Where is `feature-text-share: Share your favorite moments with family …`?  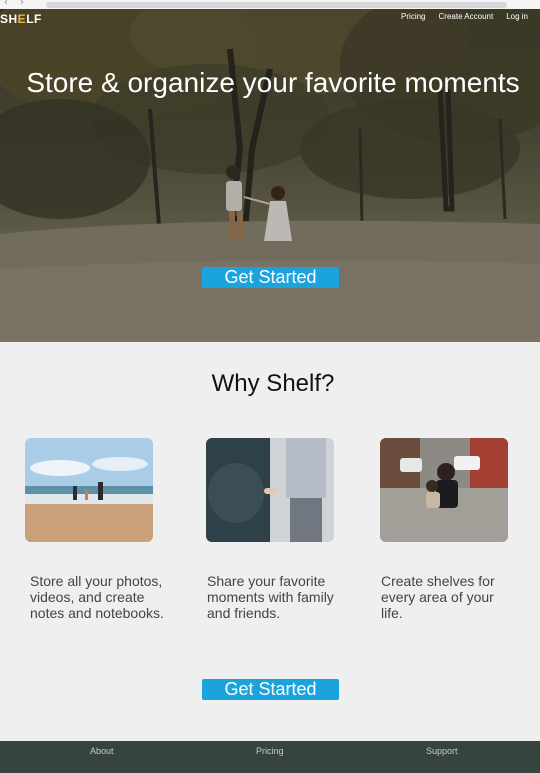
feature-text-share: Share your favorite moments with family … is located at coordinates (270, 597).